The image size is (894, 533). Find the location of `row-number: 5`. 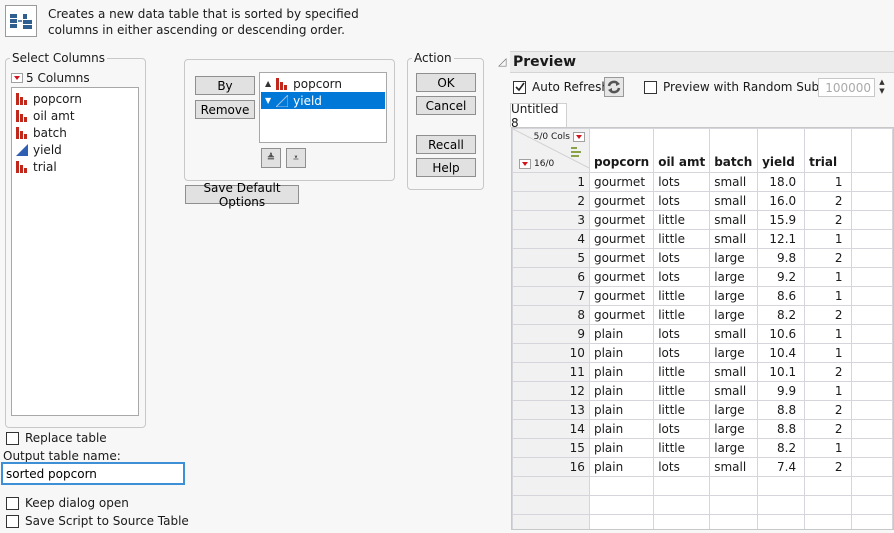

row-number: 5 is located at coordinates (551, 258).